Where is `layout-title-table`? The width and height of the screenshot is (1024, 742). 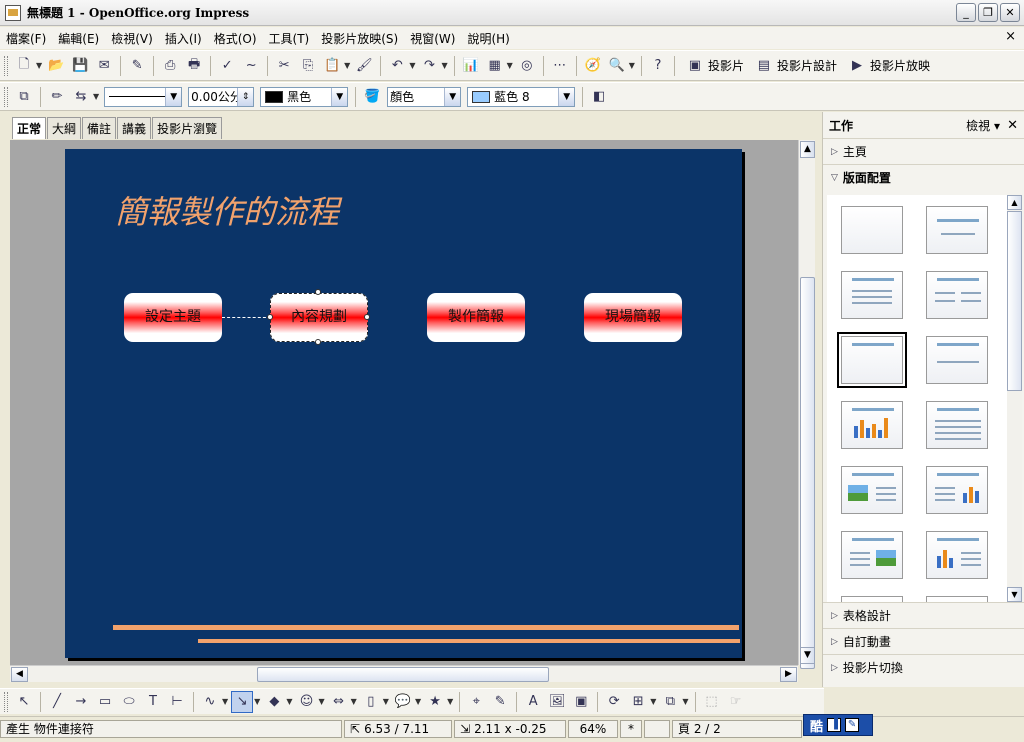 layout-title-table is located at coordinates (957, 425).